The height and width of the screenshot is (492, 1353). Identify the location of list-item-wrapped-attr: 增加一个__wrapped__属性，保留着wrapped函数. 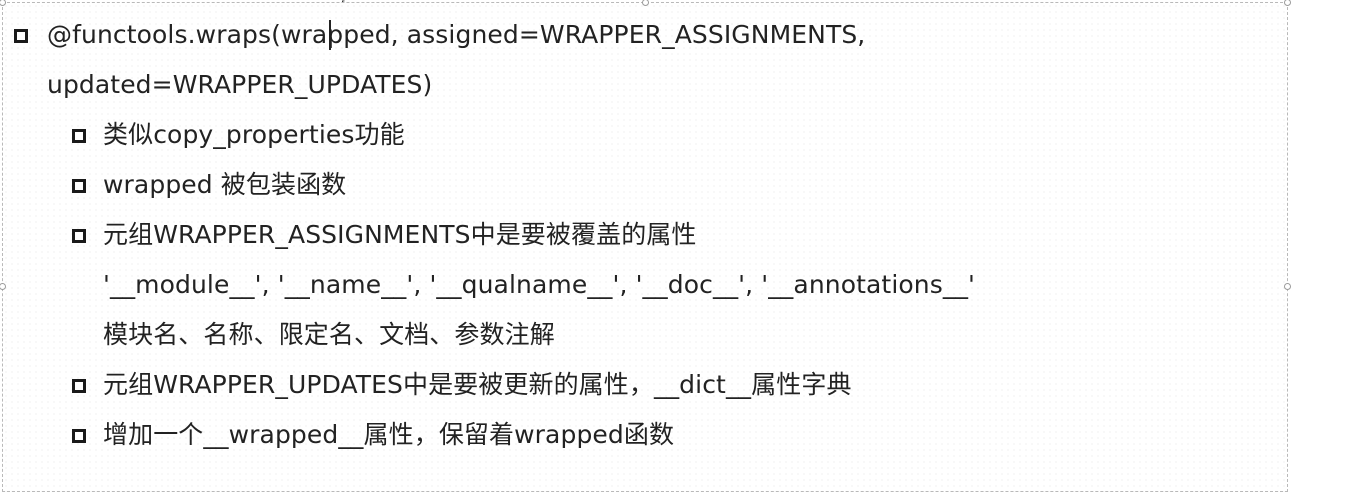
(388, 435).